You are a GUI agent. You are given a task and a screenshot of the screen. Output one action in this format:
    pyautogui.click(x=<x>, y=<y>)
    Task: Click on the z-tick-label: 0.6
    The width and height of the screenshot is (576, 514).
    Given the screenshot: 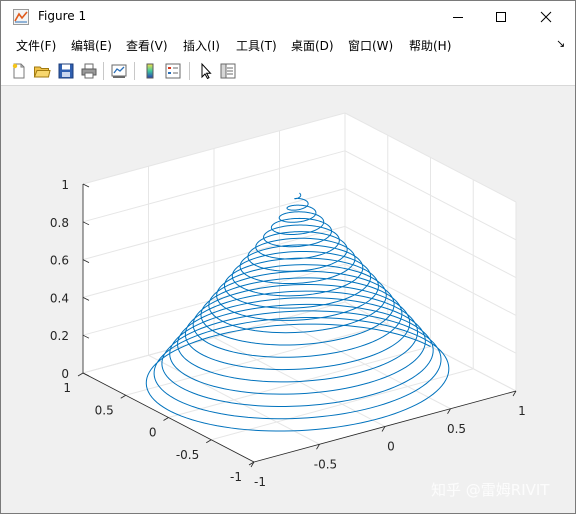 What is the action you would take?
    pyautogui.click(x=59, y=261)
    